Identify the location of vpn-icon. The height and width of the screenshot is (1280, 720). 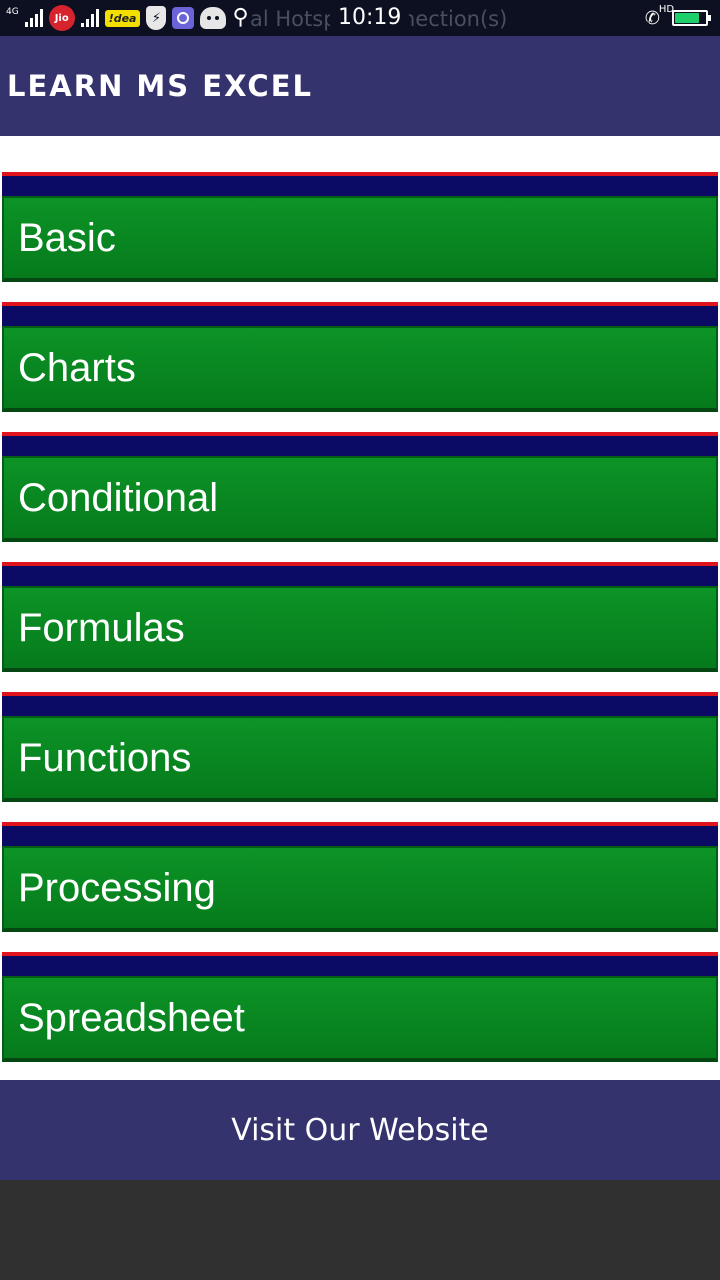
(183, 18).